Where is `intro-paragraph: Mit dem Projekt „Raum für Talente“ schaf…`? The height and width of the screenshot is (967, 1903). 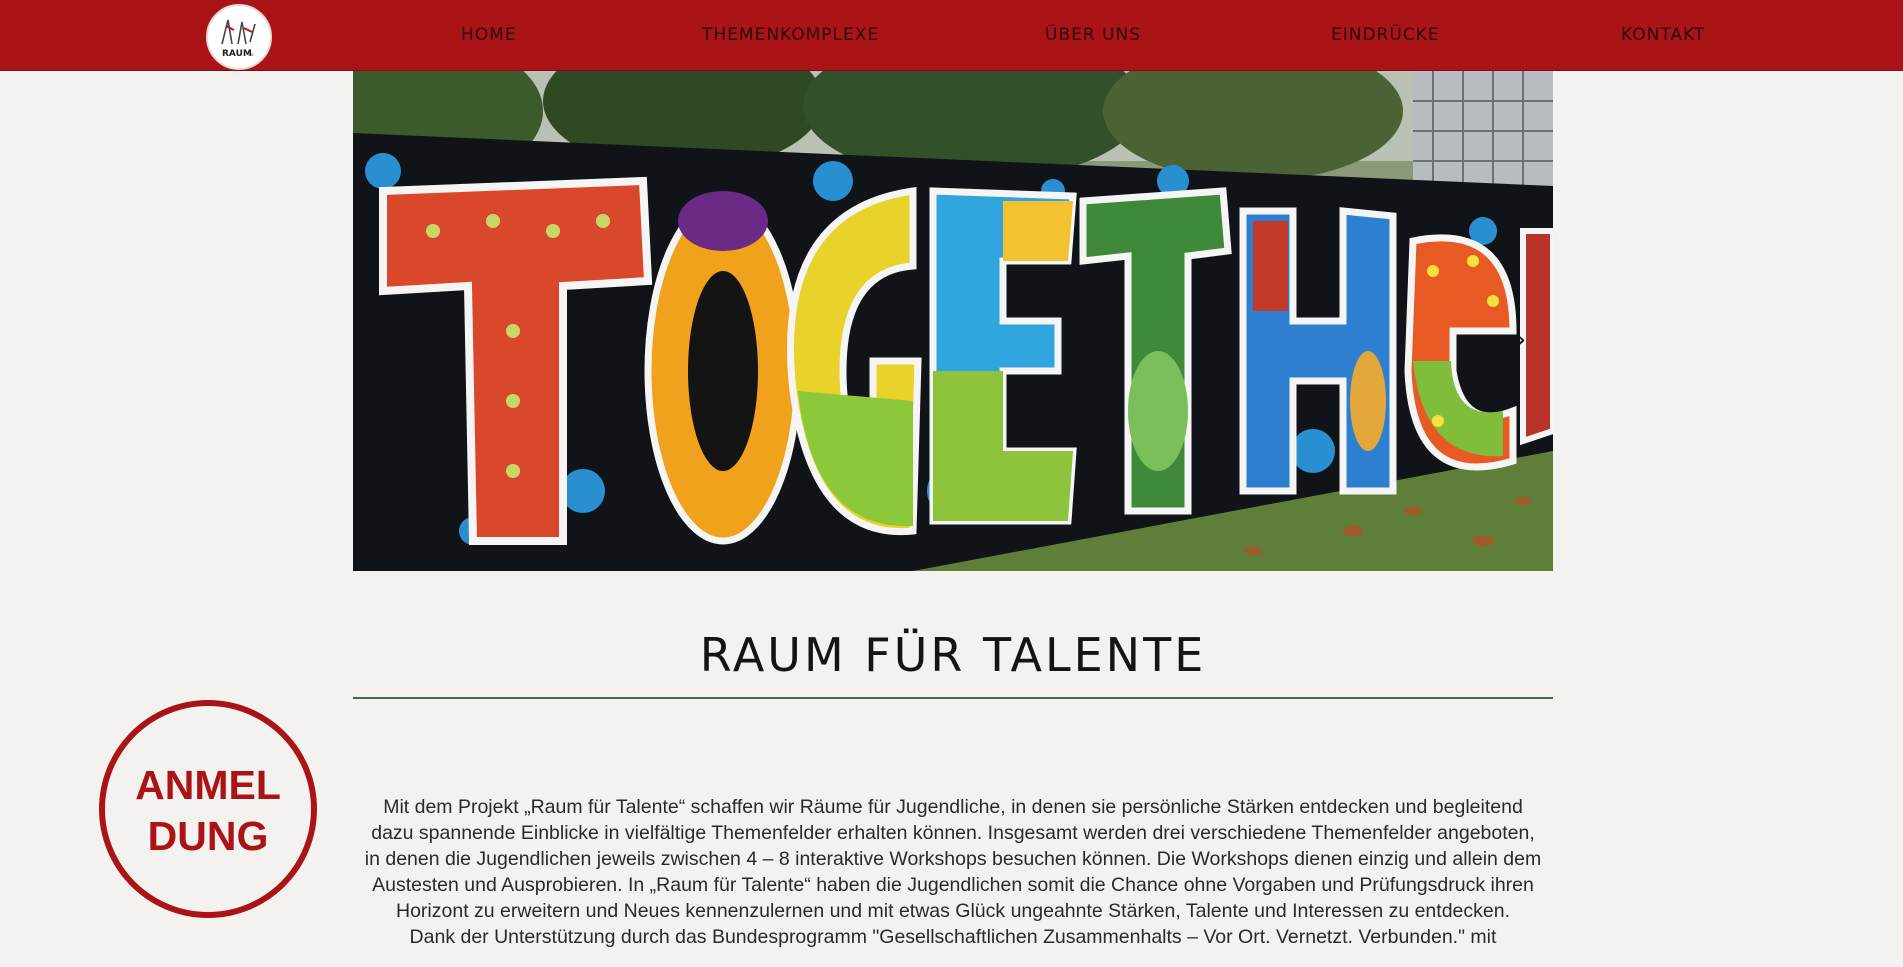 intro-paragraph: Mit dem Projekt „Raum für Talente“ schaf… is located at coordinates (953, 859).